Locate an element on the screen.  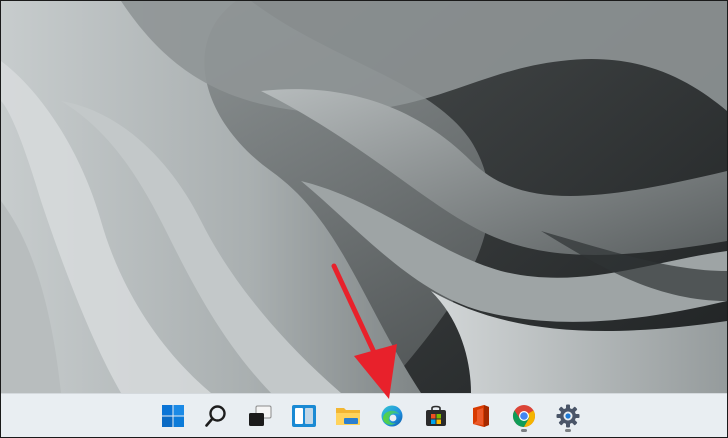
settings-gear-icon is located at coordinates (568, 416).